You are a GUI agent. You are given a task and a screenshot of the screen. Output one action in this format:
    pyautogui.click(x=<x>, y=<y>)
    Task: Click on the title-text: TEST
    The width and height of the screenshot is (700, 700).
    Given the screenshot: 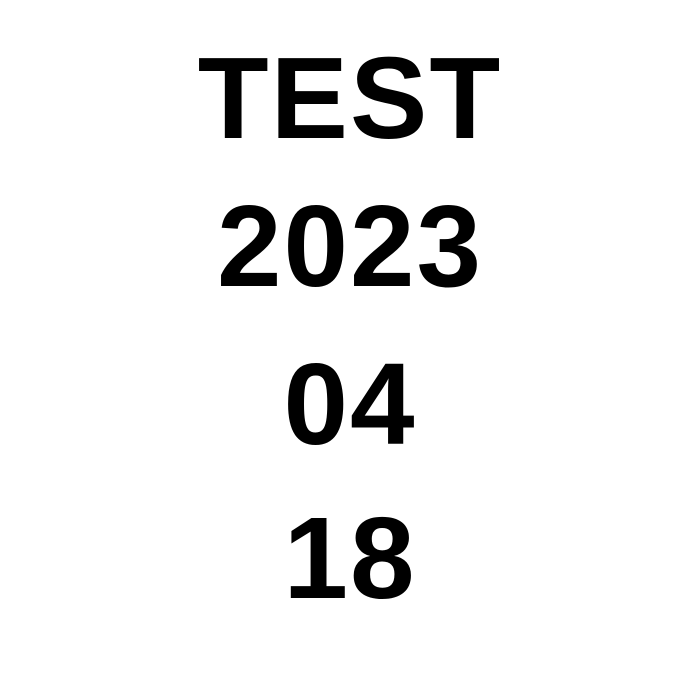 What is the action you would take?
    pyautogui.click(x=350, y=98)
    